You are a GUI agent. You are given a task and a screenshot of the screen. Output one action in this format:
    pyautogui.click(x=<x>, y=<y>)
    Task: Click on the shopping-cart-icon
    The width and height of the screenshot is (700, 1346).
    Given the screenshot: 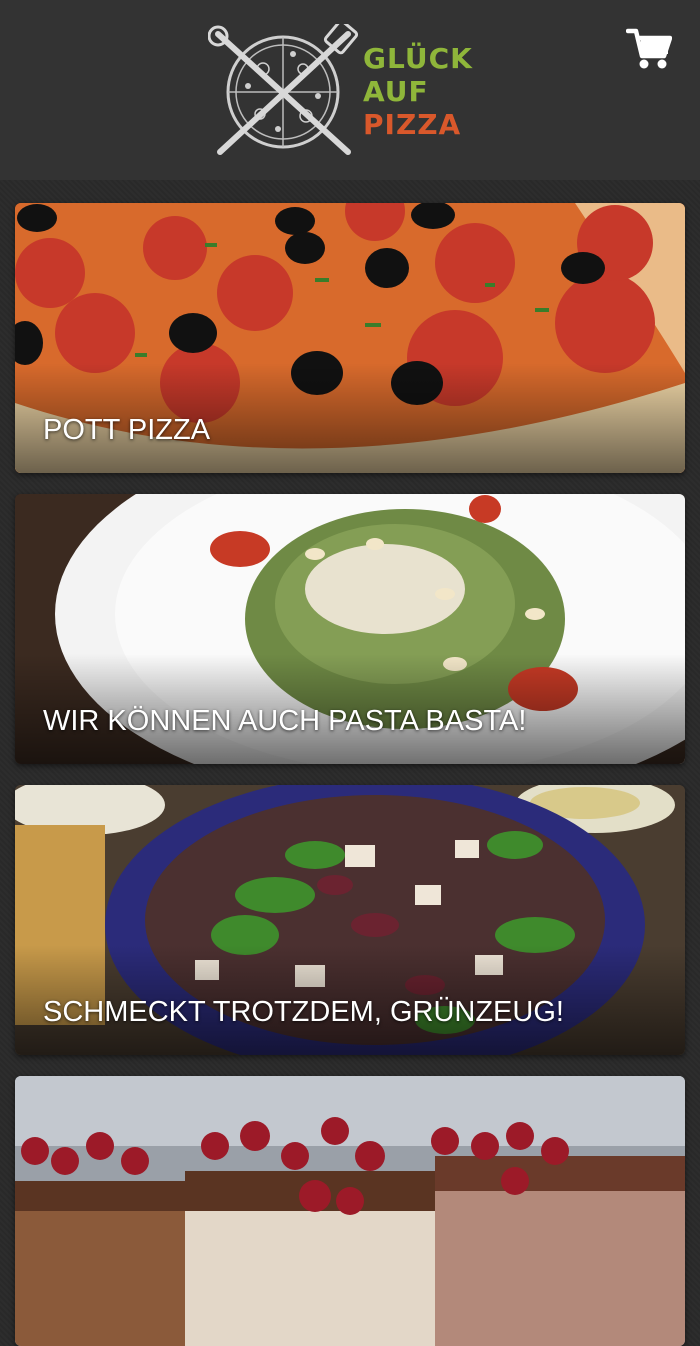 What is the action you would take?
    pyautogui.click(x=649, y=49)
    